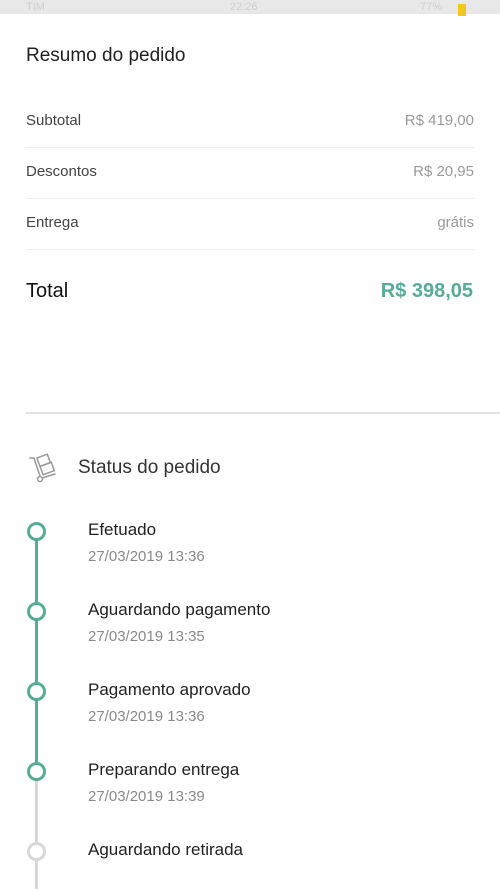  What do you see at coordinates (455, 222) in the screenshot?
I see `delivery-value: grátis` at bounding box center [455, 222].